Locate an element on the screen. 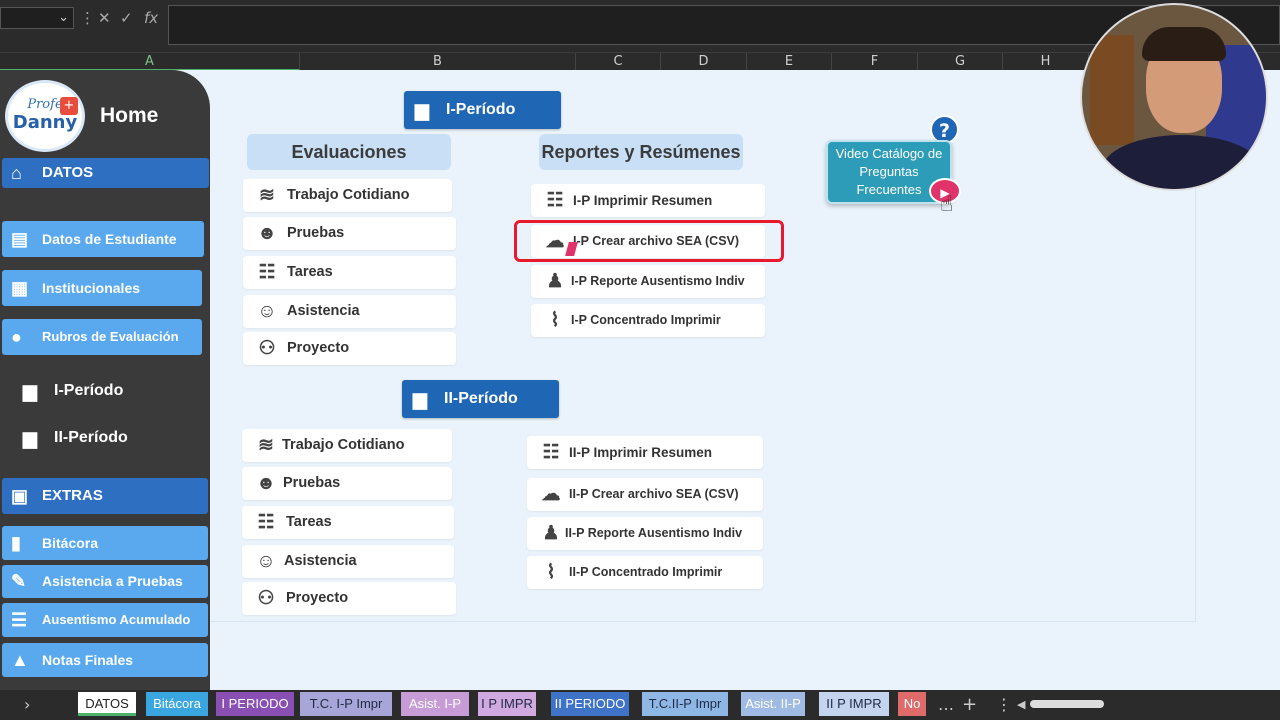 Image resolution: width=1280 pixels, height=720 pixels. name-box: ⌄ is located at coordinates (37, 18).